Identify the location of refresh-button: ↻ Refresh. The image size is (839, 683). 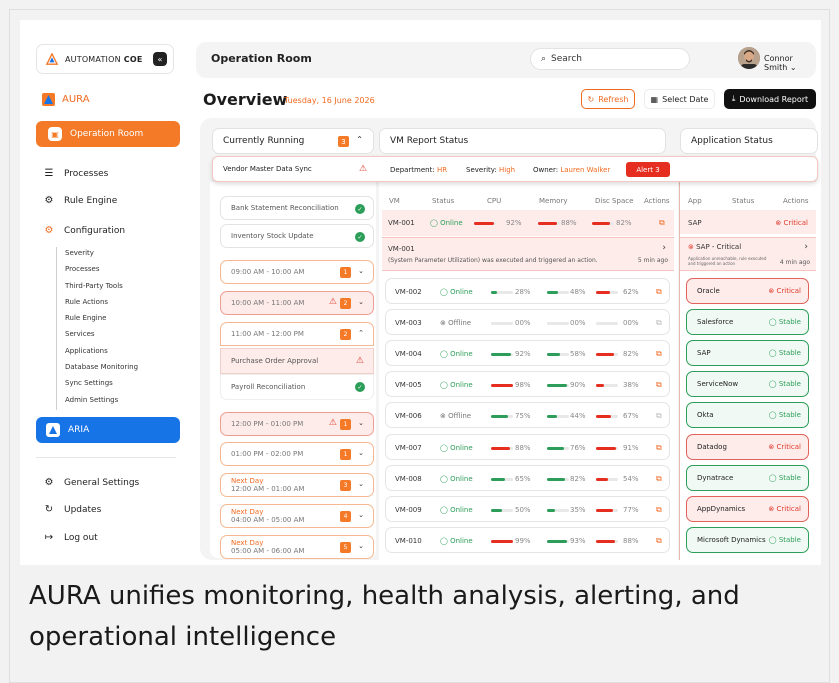
(608, 99).